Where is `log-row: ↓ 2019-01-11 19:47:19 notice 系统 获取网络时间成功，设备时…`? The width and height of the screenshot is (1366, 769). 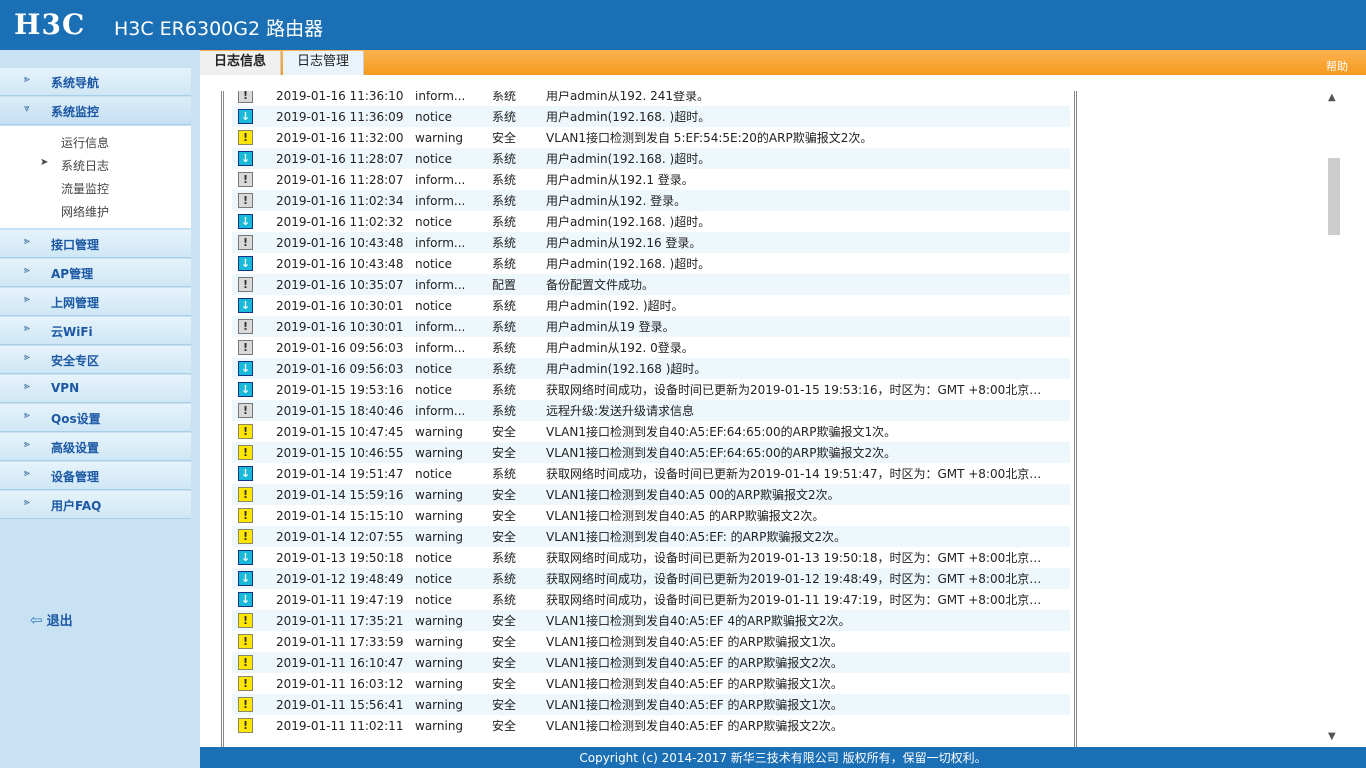 log-row: ↓ 2019-01-11 19:47:19 notice 系统 获取网络时间成功，设备时… is located at coordinates (651, 599).